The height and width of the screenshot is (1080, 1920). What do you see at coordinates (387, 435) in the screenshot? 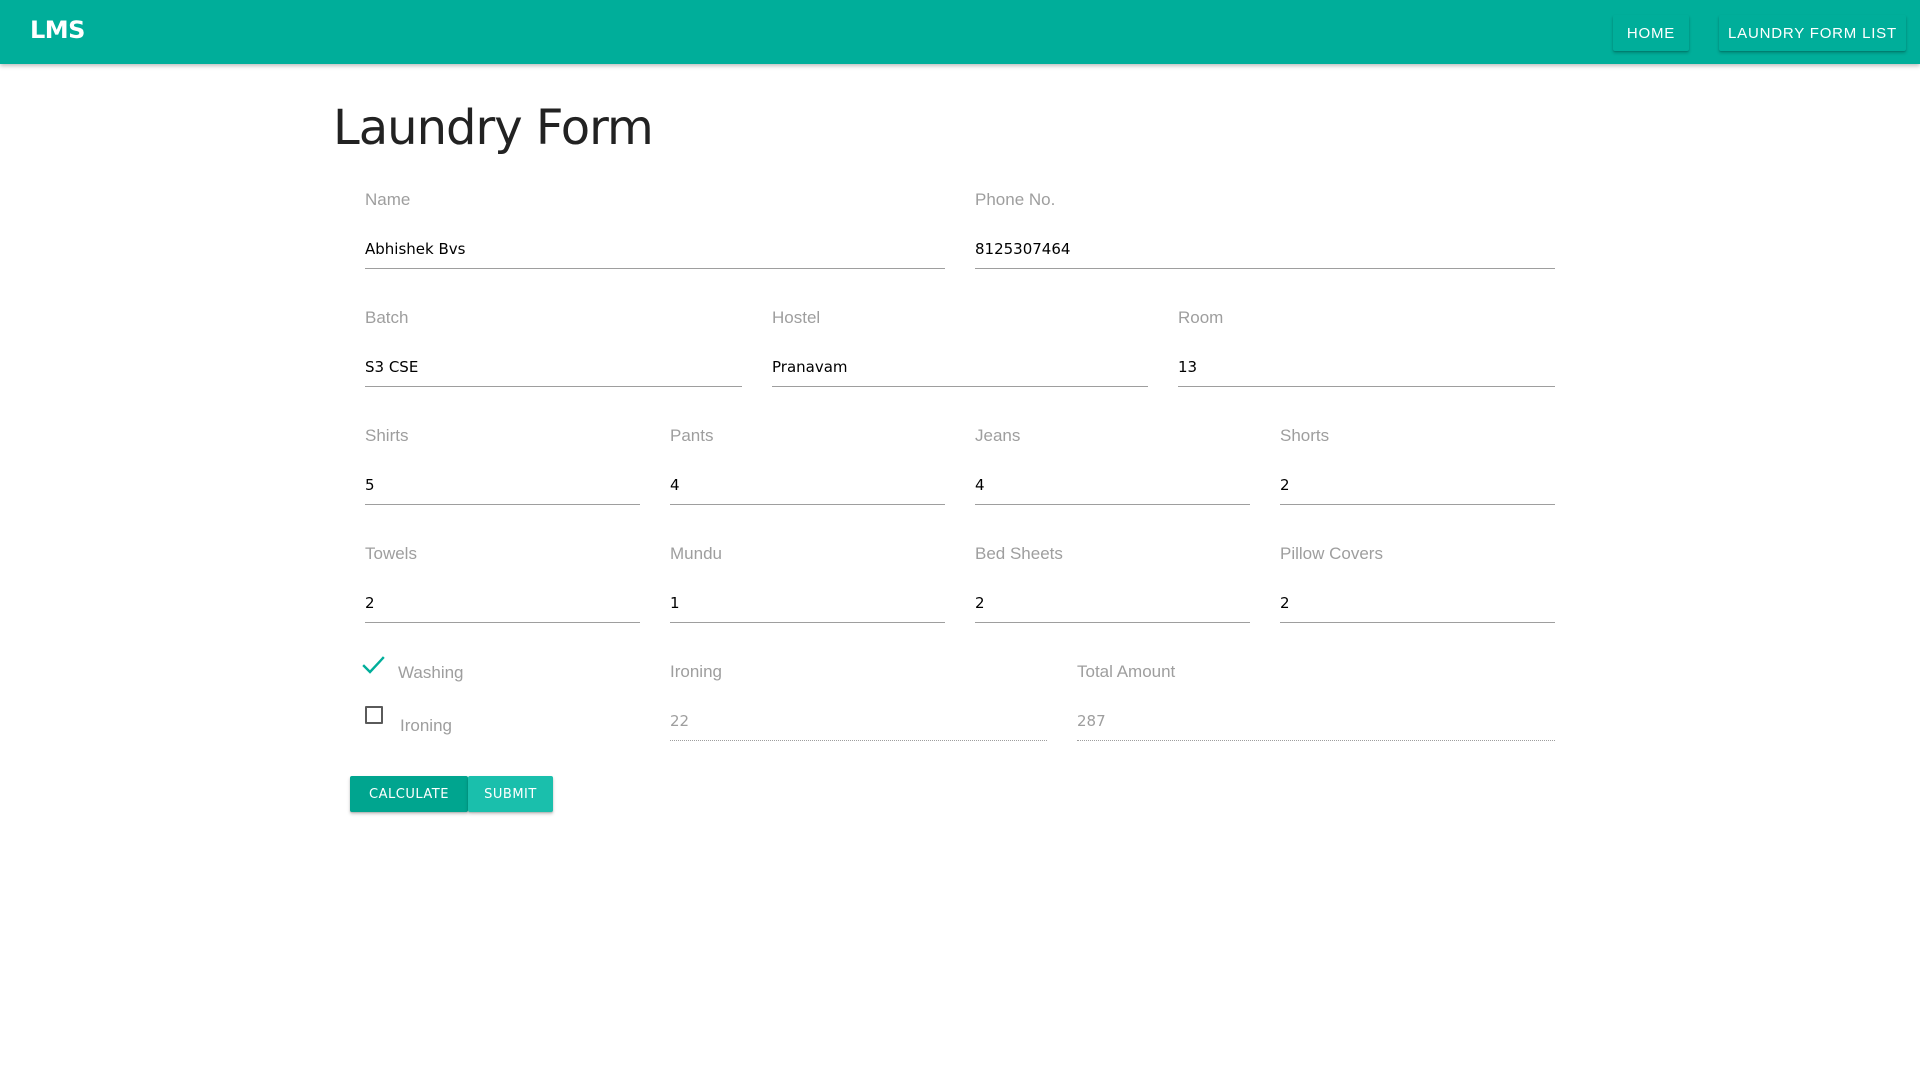
I see `shirts-label: Shirts` at bounding box center [387, 435].